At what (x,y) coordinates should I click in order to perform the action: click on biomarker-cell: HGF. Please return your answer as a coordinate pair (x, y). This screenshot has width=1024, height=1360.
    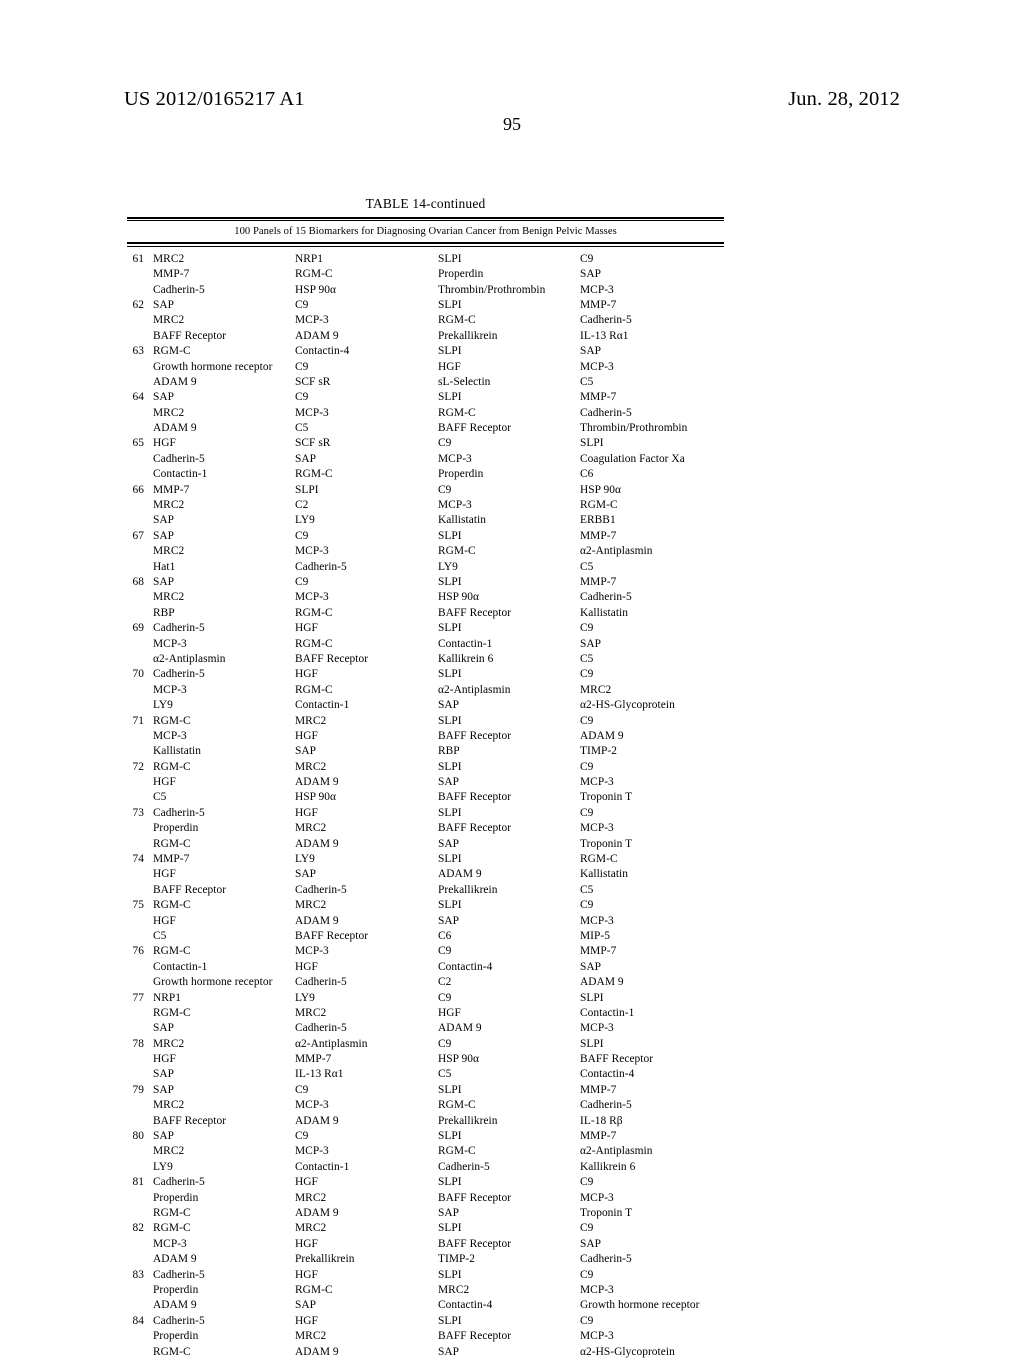
    Looking at the image, I should click on (449, 1012).